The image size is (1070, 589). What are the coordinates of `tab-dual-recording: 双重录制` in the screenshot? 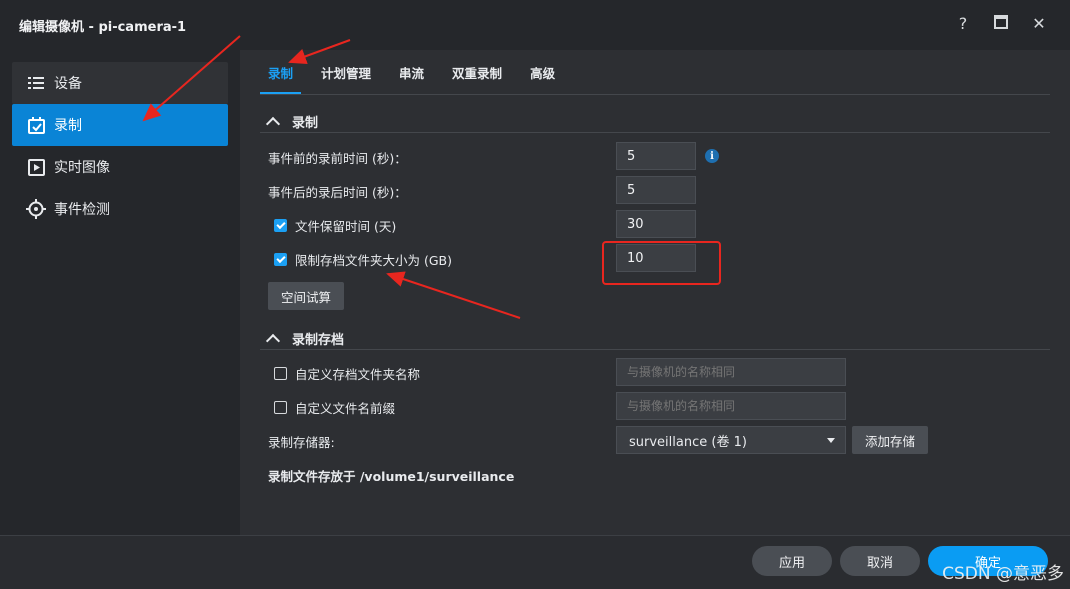 It's located at (477, 78).